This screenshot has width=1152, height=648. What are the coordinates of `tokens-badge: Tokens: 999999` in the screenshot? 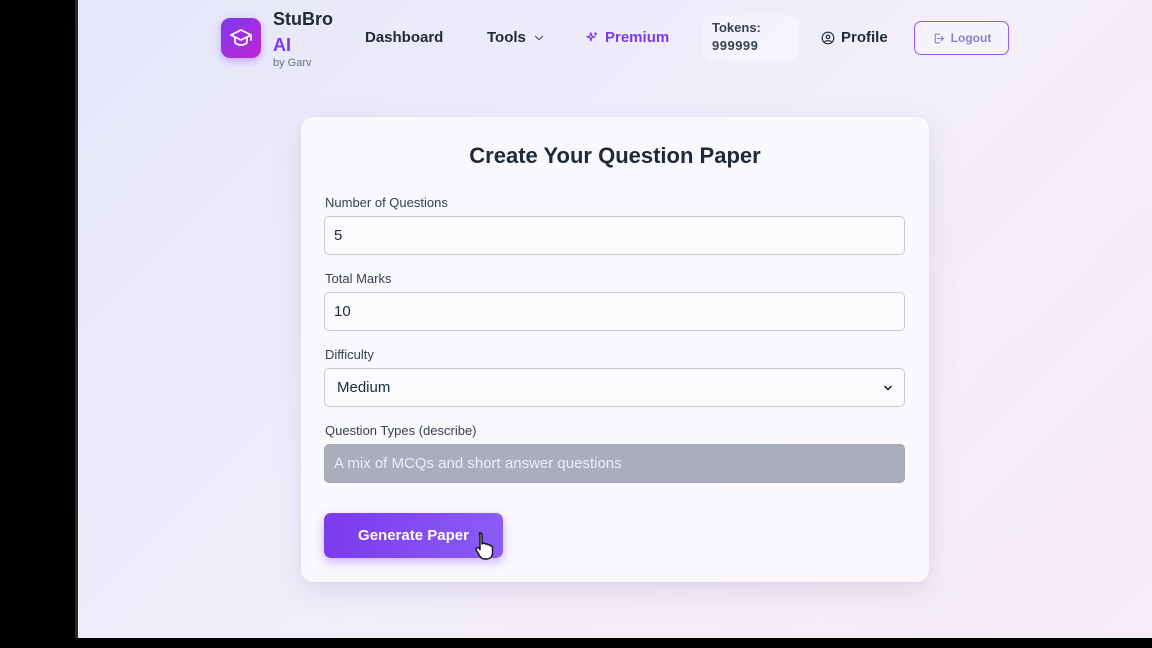 It's located at (750, 38).